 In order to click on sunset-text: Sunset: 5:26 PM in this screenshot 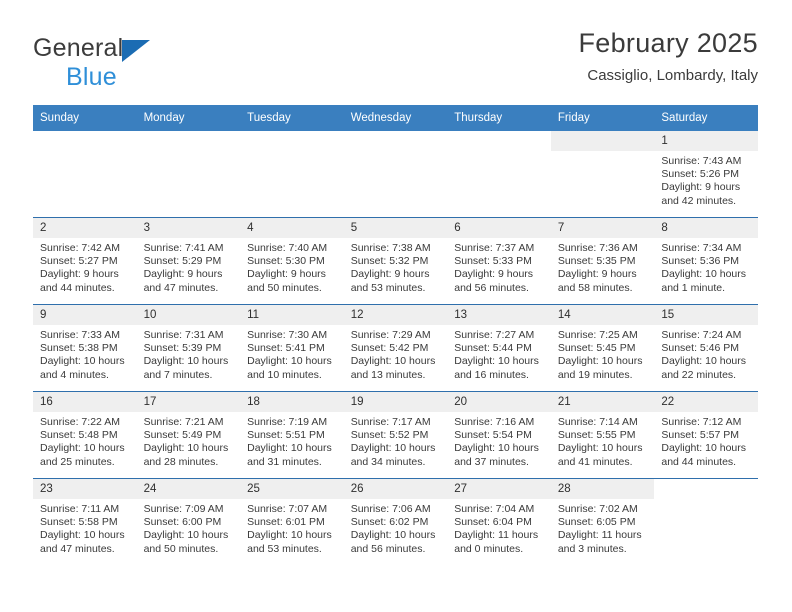, I will do `click(700, 174)`.